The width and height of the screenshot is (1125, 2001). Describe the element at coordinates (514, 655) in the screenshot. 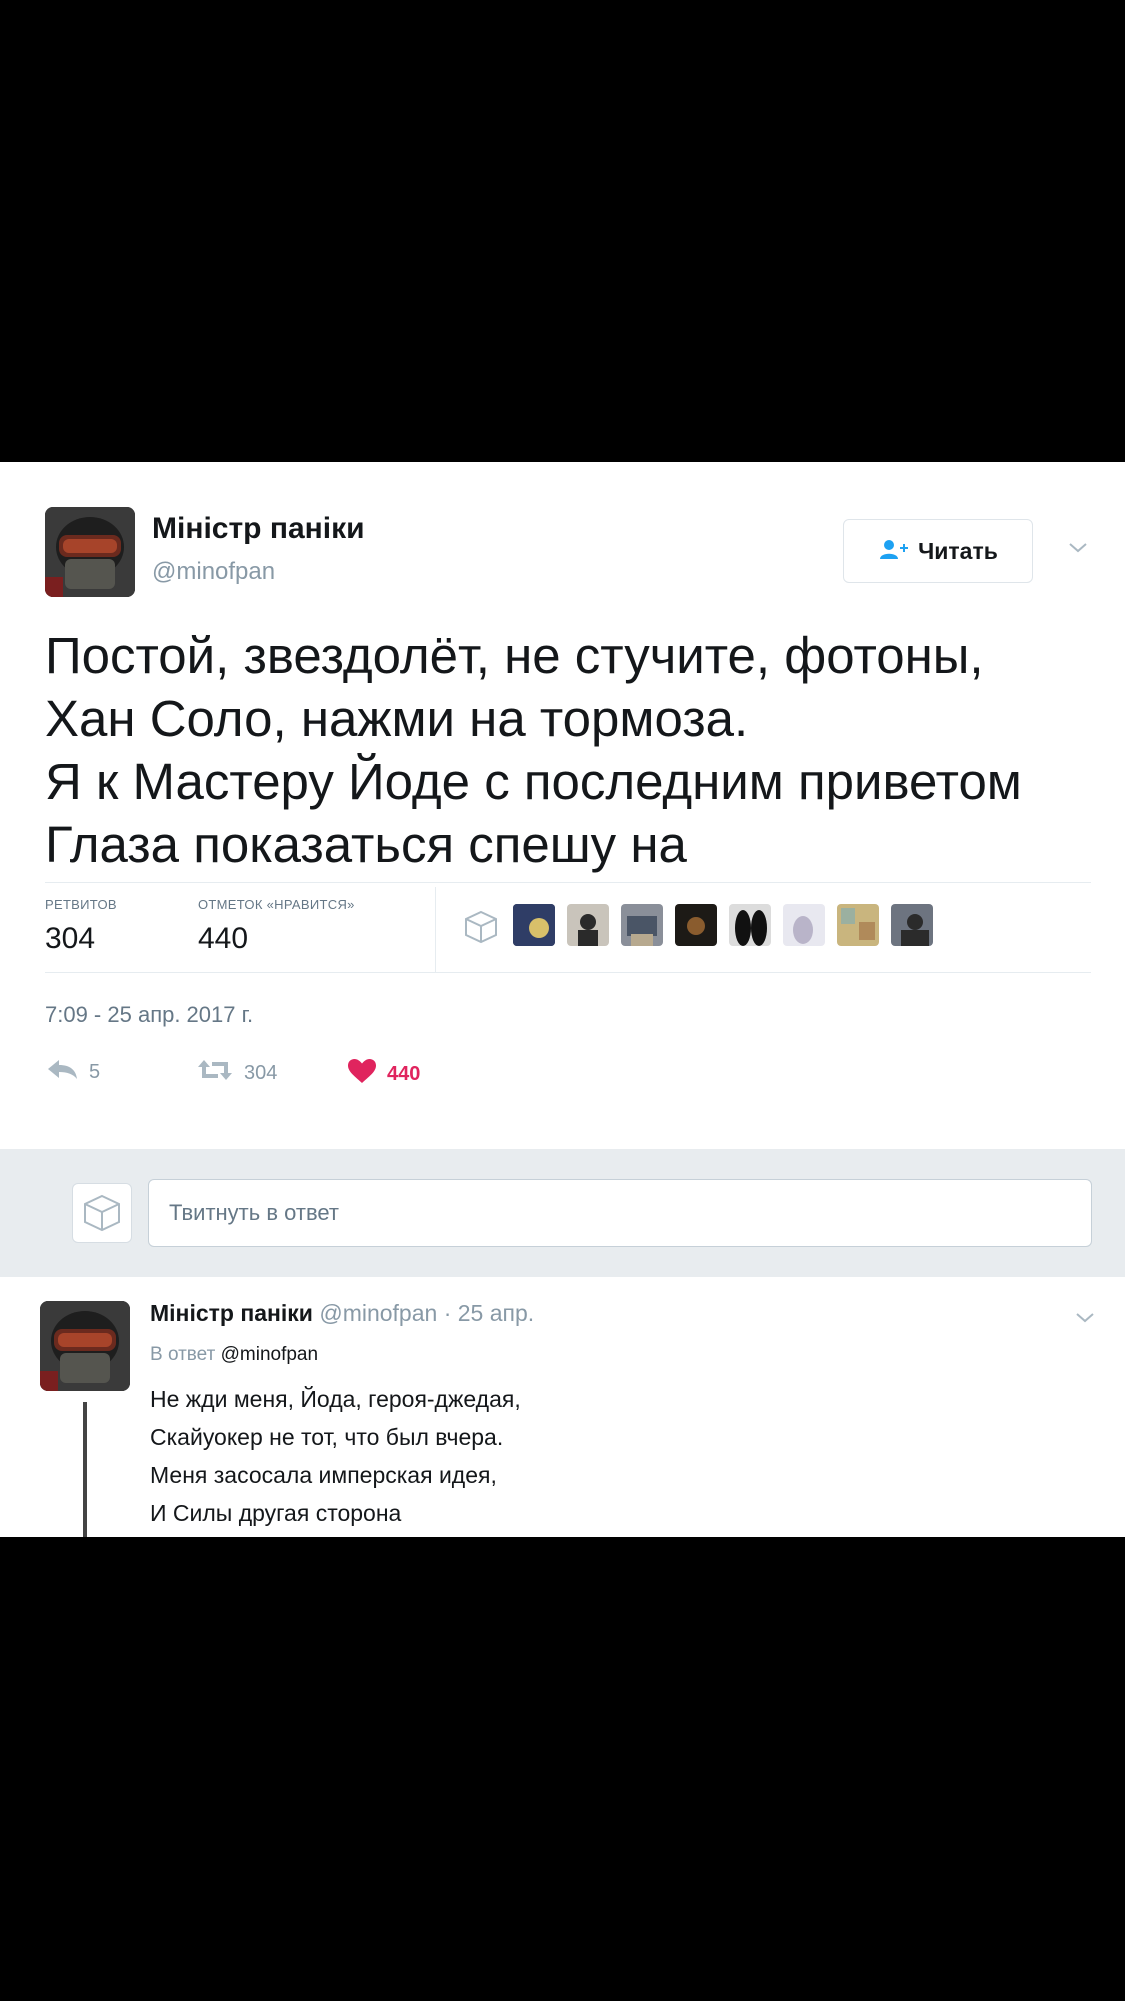

I see `tweet-line: Постой, звездолёт, не стучите, фотоны,` at that location.